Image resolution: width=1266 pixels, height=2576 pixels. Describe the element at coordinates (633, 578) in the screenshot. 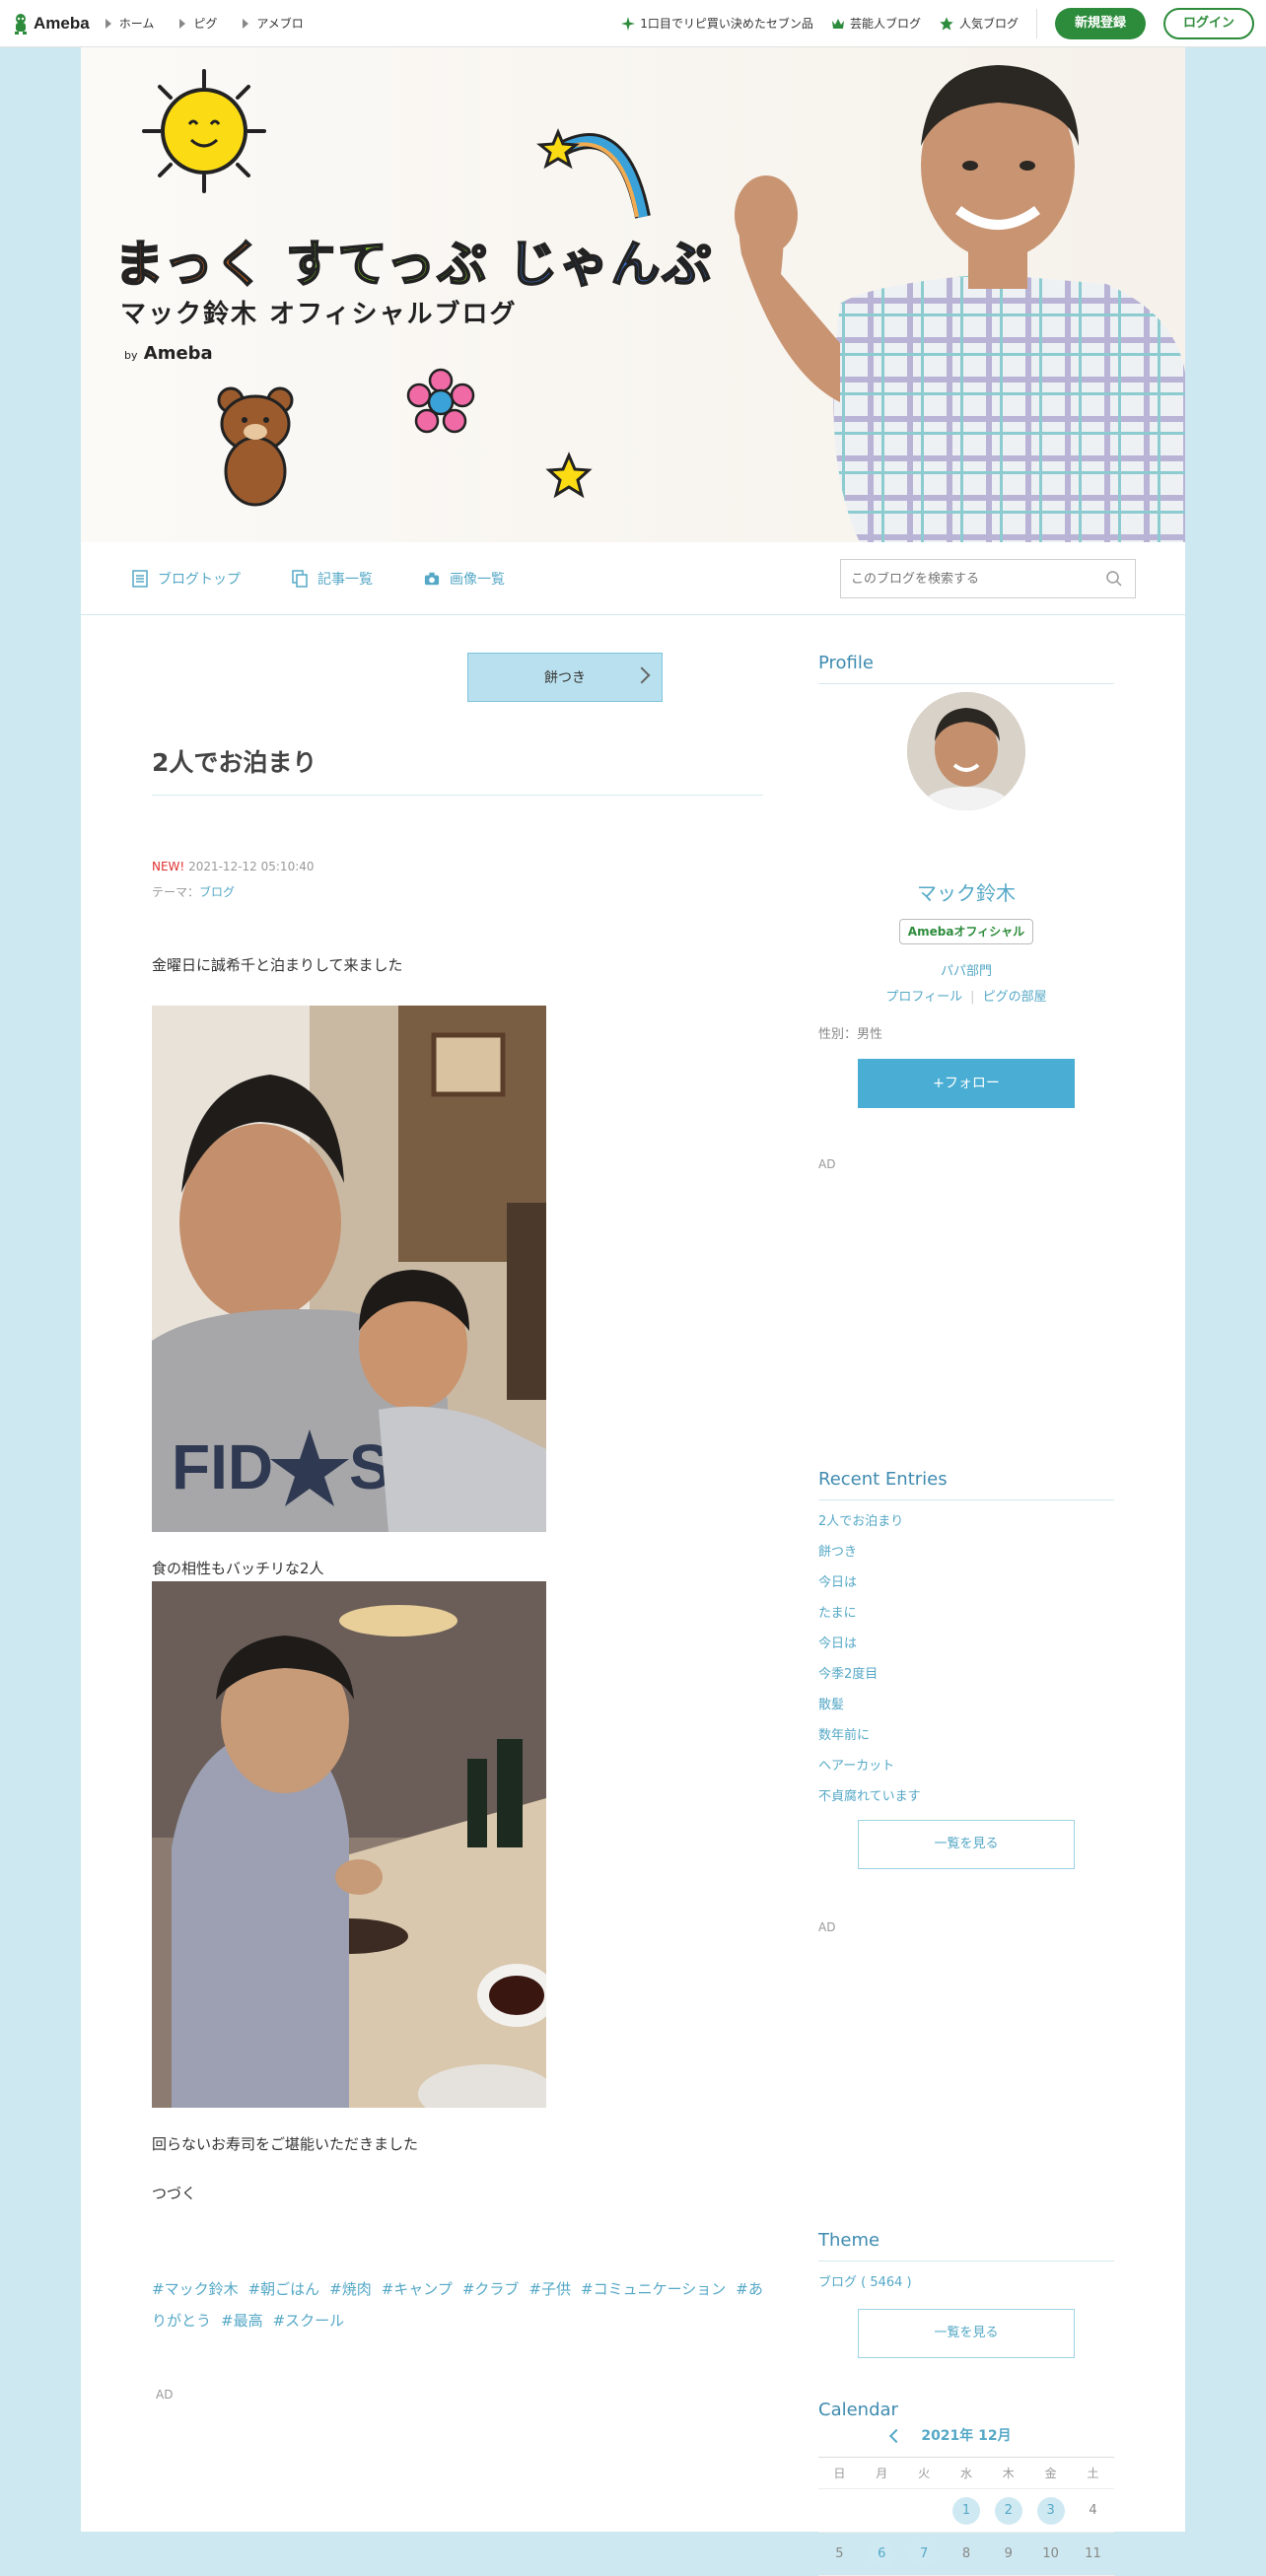

I see `blog-nav-bar: ブログトップ 記事一覧 画像一覧` at that location.